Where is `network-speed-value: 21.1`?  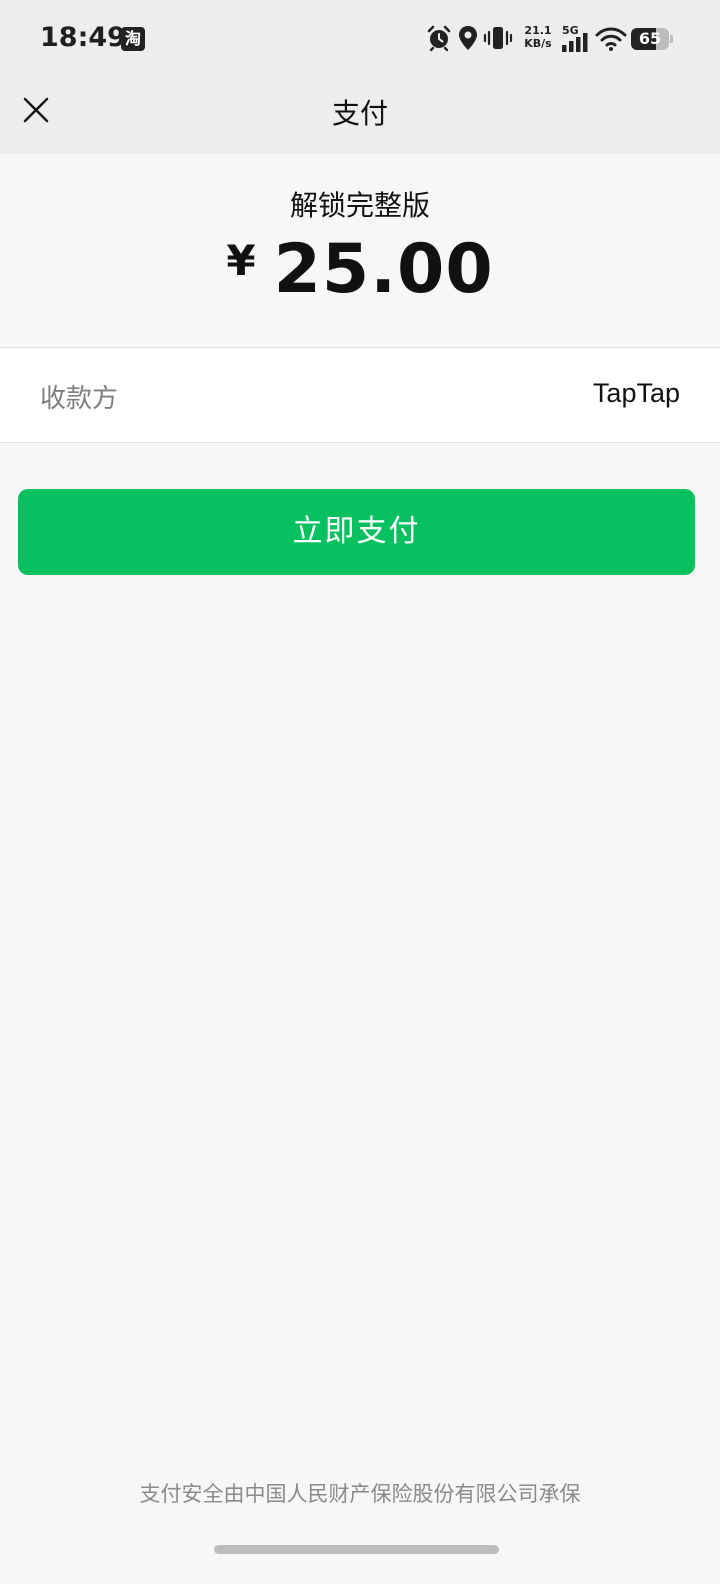
network-speed-value: 21.1 is located at coordinates (538, 30).